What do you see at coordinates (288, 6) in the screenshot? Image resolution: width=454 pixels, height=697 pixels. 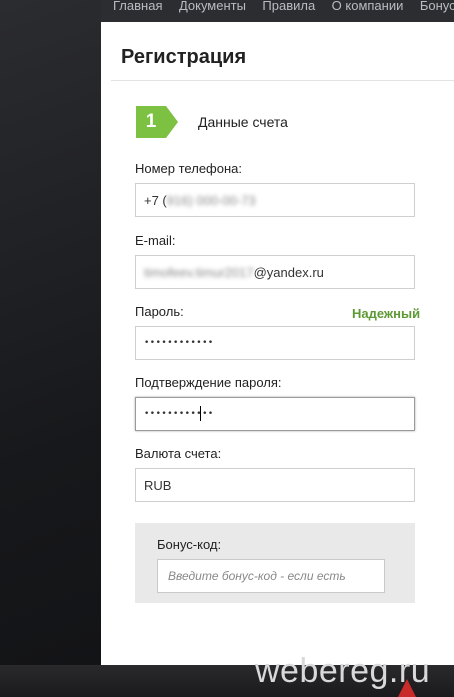 I see `nav-item-rules: Правила` at bounding box center [288, 6].